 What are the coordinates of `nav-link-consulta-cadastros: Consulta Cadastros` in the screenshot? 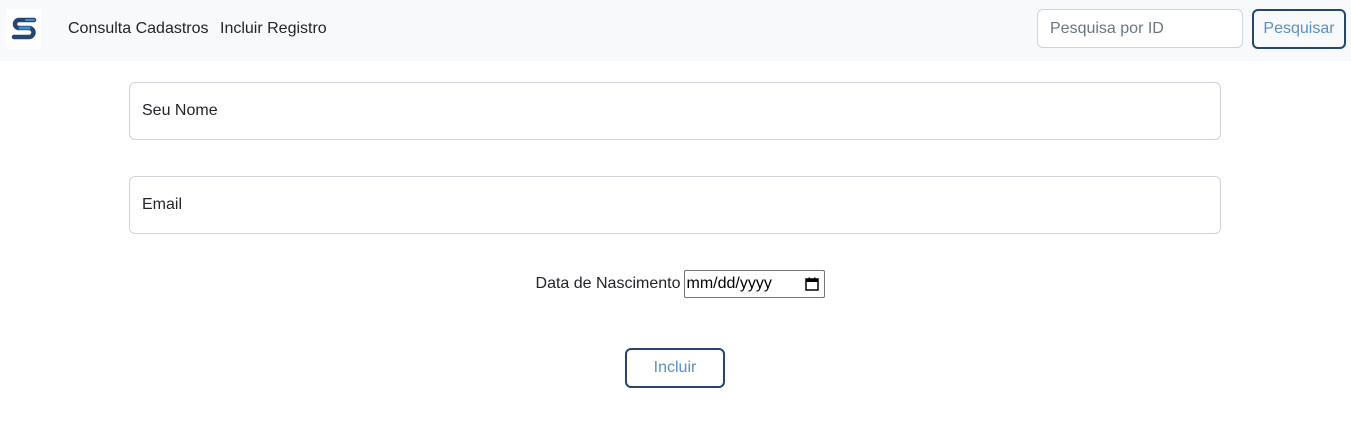 It's located at (138, 29).